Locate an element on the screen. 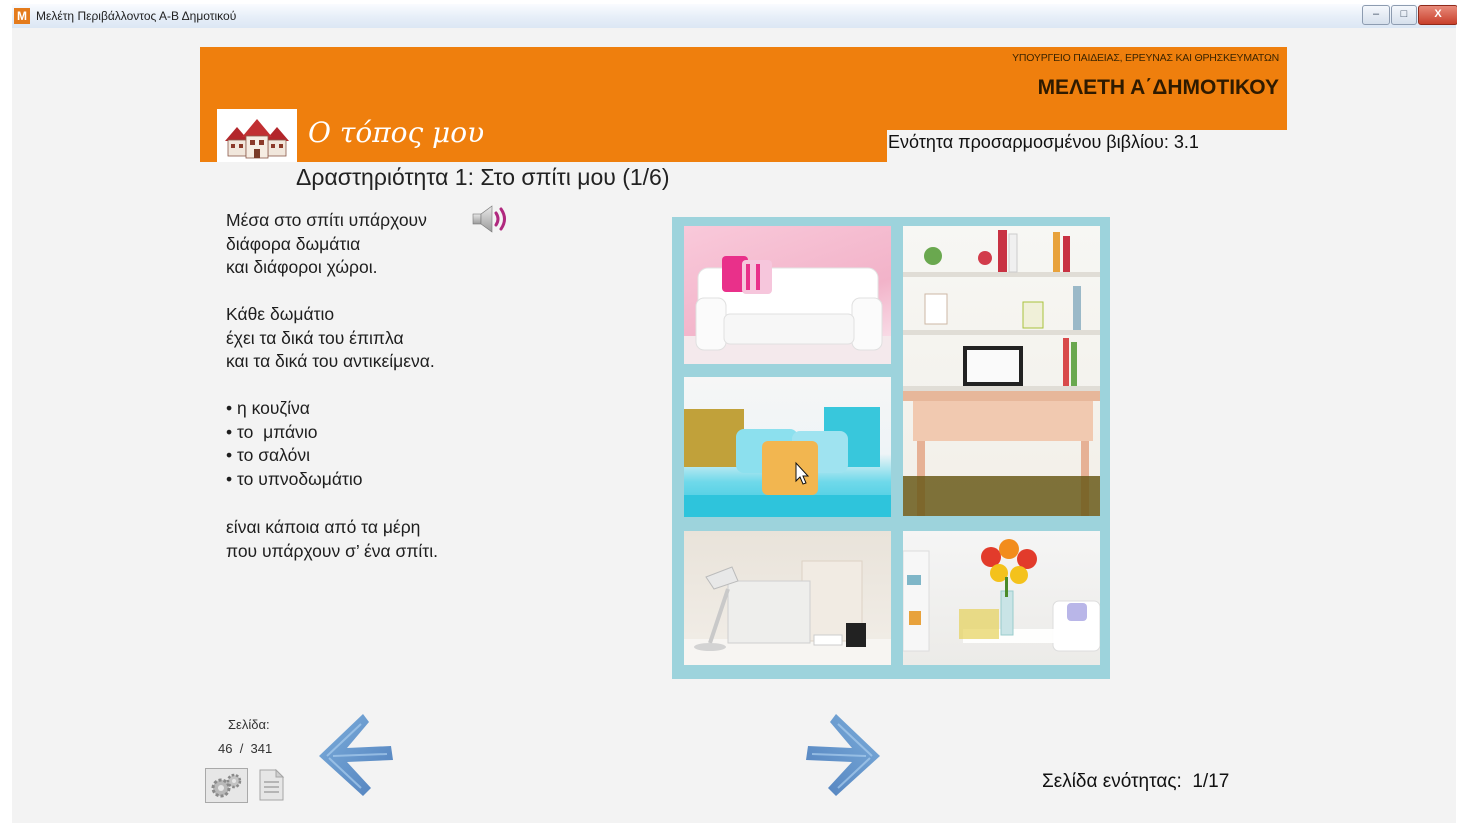 The height and width of the screenshot is (823, 1457). text-line: που υπάρχουν σ’ ένα σπίτι. is located at coordinates (332, 550).